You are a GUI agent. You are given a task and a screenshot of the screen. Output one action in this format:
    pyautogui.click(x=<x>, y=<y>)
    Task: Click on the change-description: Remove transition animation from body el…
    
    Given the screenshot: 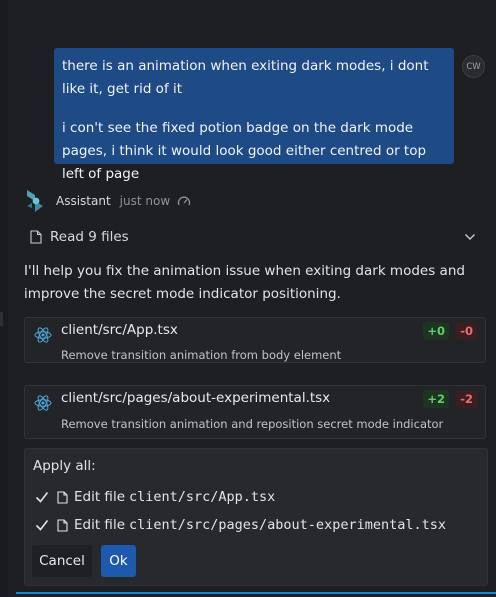 What is the action you would take?
    pyautogui.click(x=201, y=355)
    